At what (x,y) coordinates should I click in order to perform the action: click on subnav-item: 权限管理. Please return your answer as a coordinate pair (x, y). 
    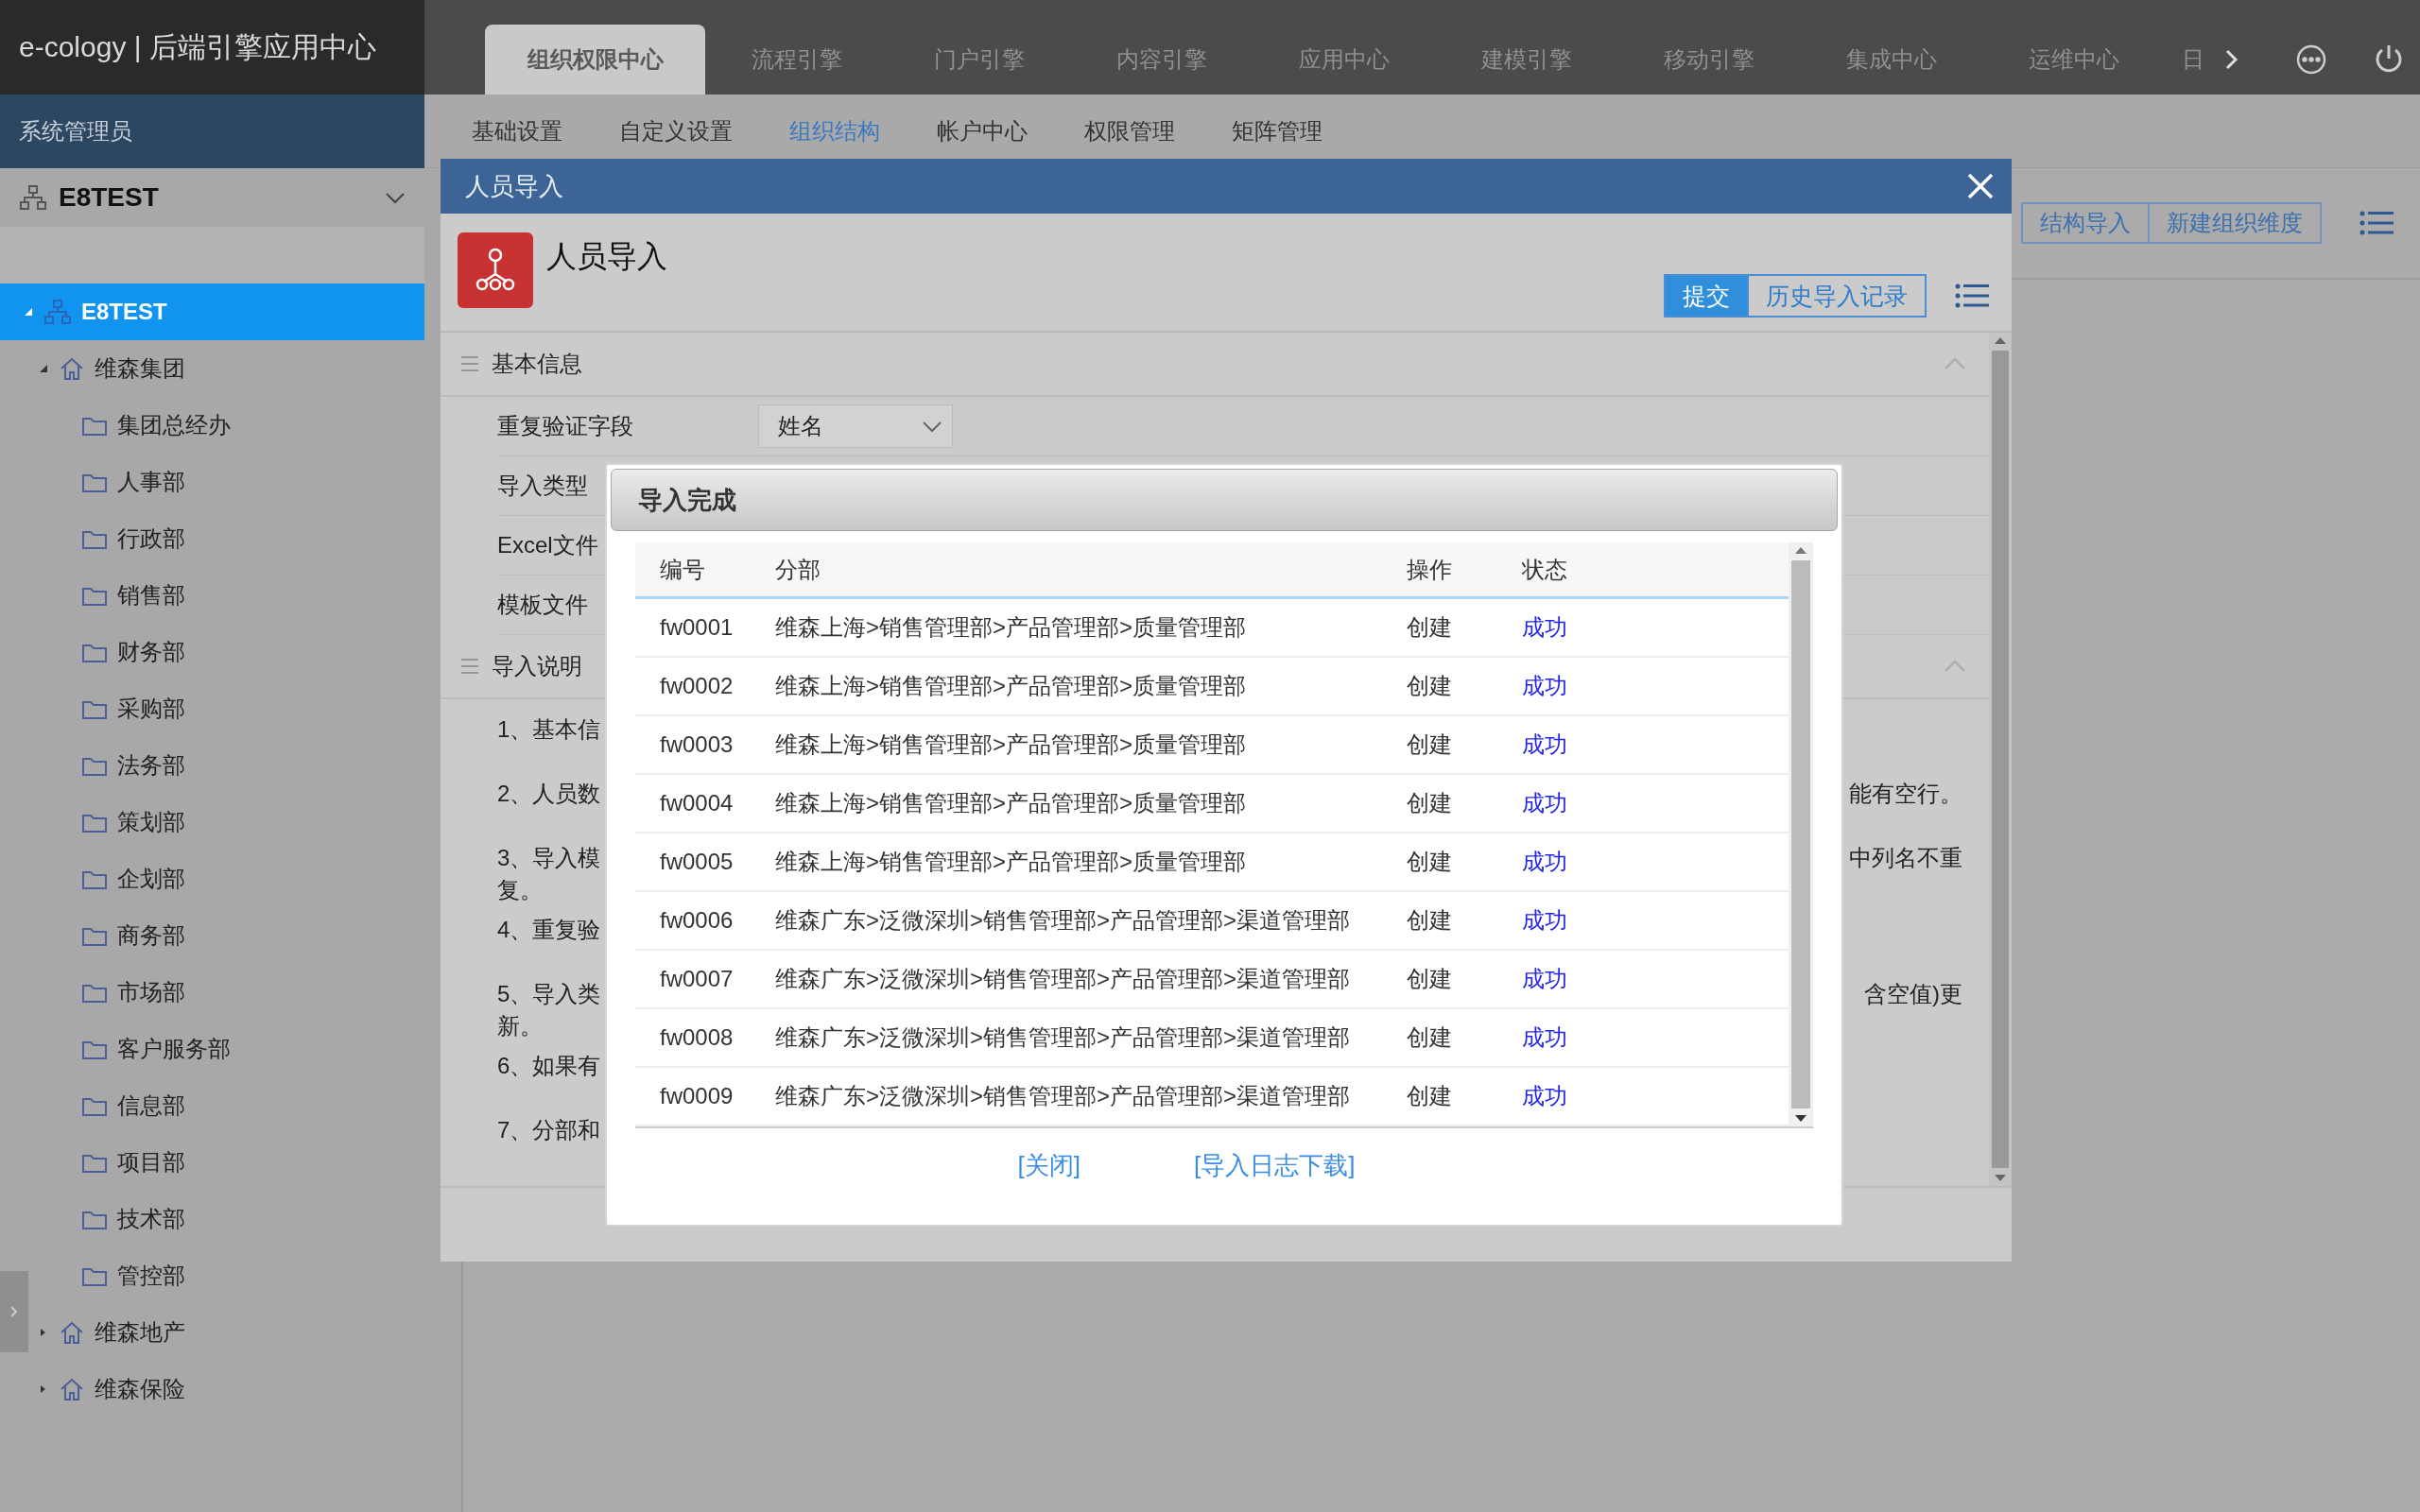
    Looking at the image, I should click on (1129, 130).